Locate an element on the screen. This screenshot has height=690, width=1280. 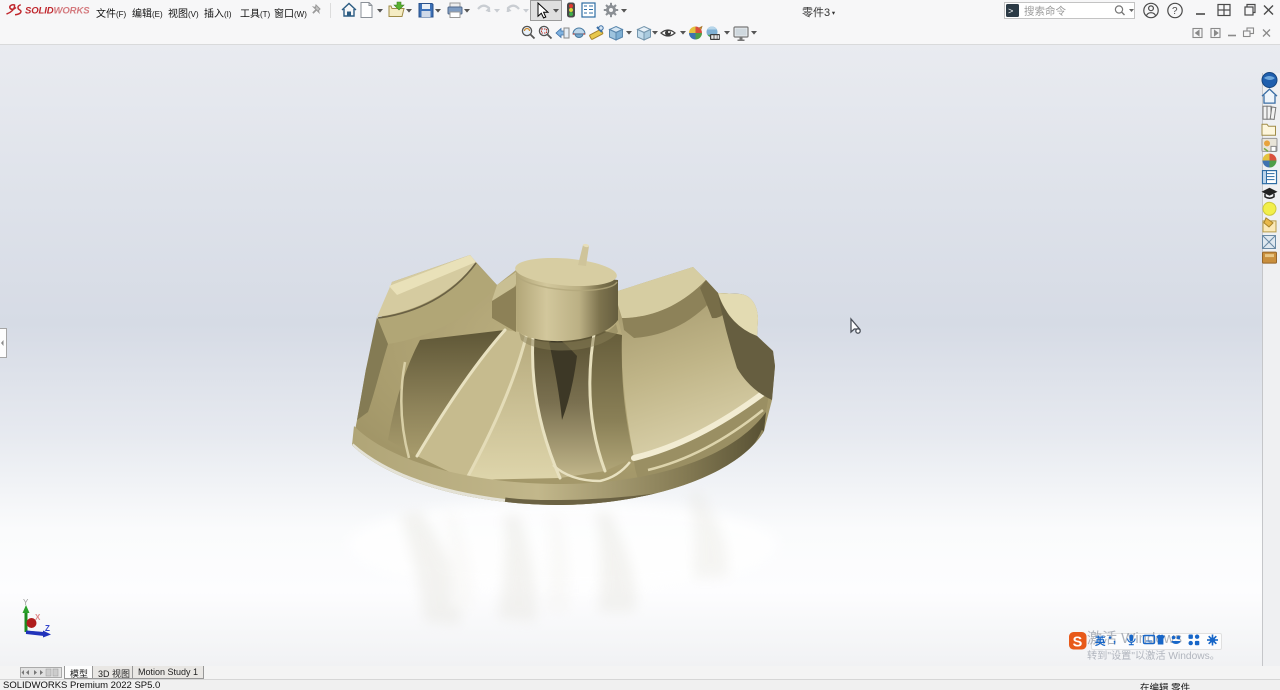
svg-text: X is located at coordinates (38, 617).